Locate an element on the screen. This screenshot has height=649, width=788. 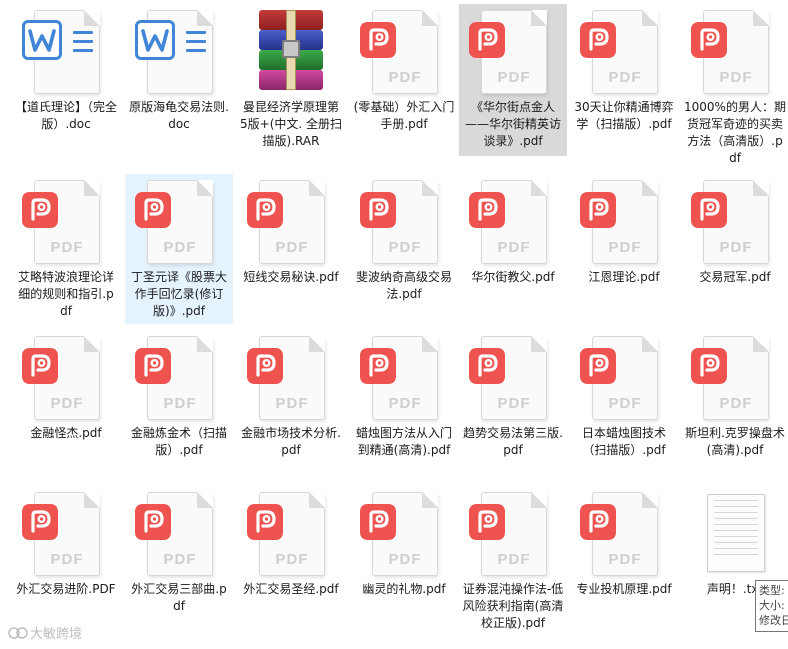
file-item: PDF 蜡烛图方法从入门到精通(高清).pdf is located at coordinates (404, 394).